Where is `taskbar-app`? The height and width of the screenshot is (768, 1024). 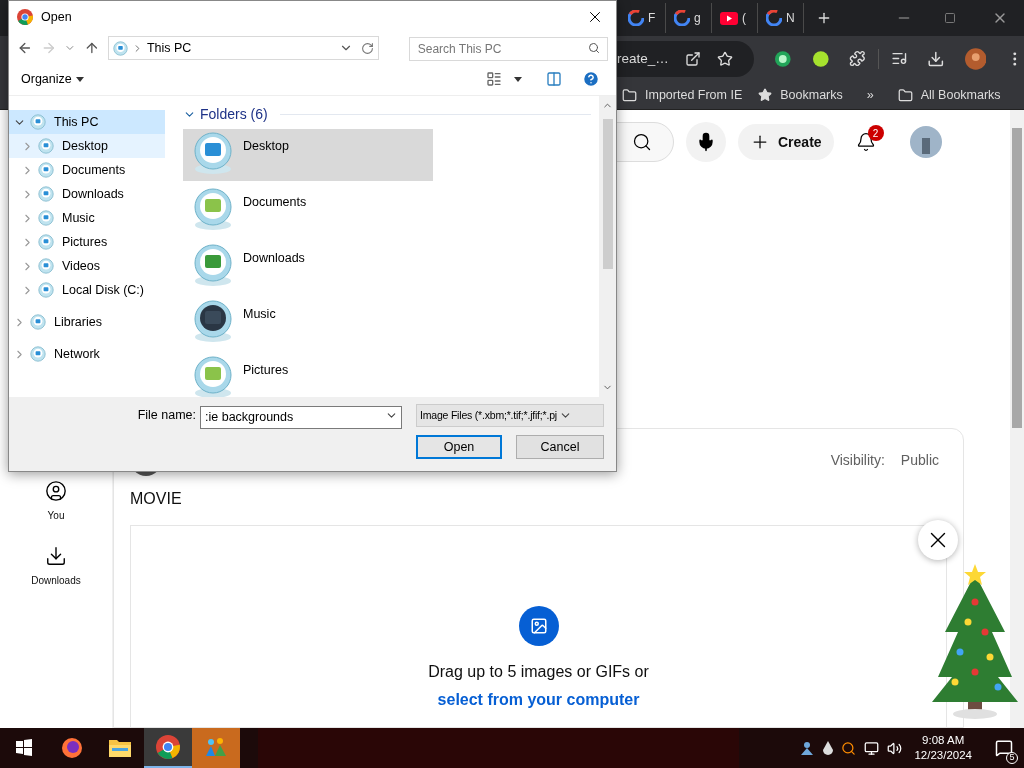
taskbar-app is located at coordinates (168, 748).